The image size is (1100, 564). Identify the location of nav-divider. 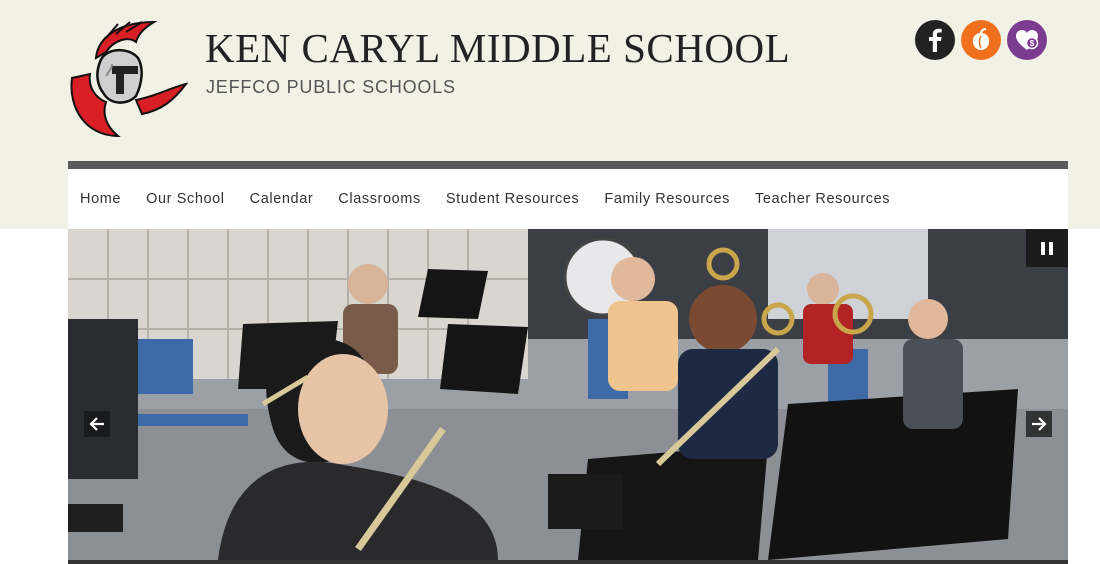
(568, 165).